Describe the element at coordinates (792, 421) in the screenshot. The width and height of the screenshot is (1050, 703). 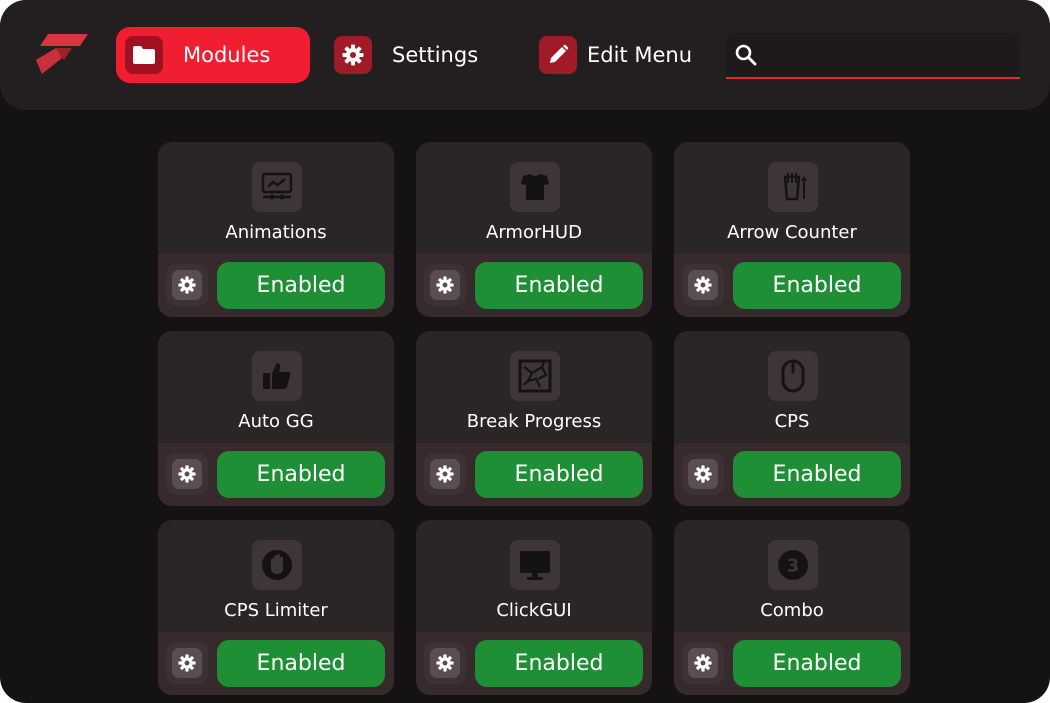
I see `module-name: CPS` at that location.